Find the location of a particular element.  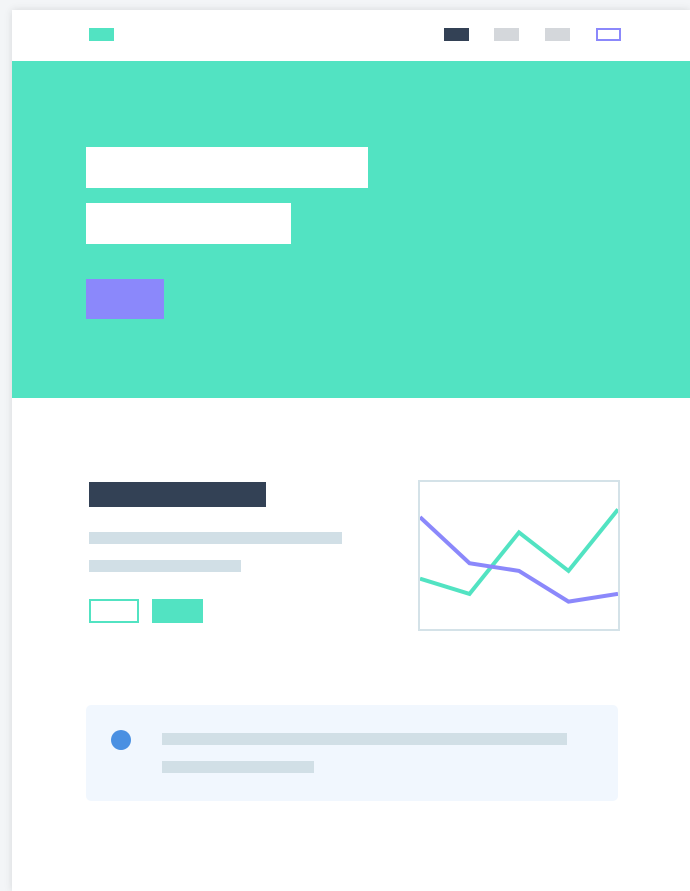

chart-svg is located at coordinates (519, 556).